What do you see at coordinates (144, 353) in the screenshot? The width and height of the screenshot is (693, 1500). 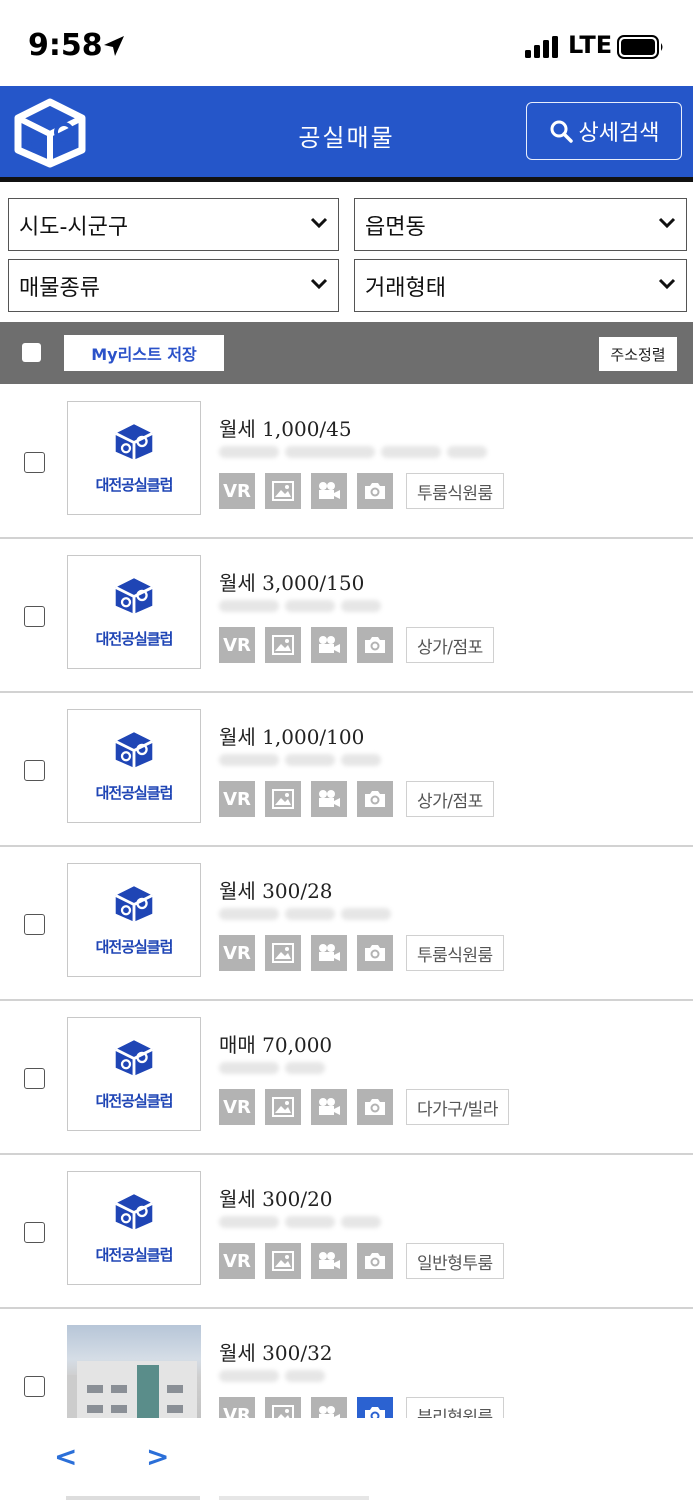 I see `save-mylist-button: My리스트 저장` at bounding box center [144, 353].